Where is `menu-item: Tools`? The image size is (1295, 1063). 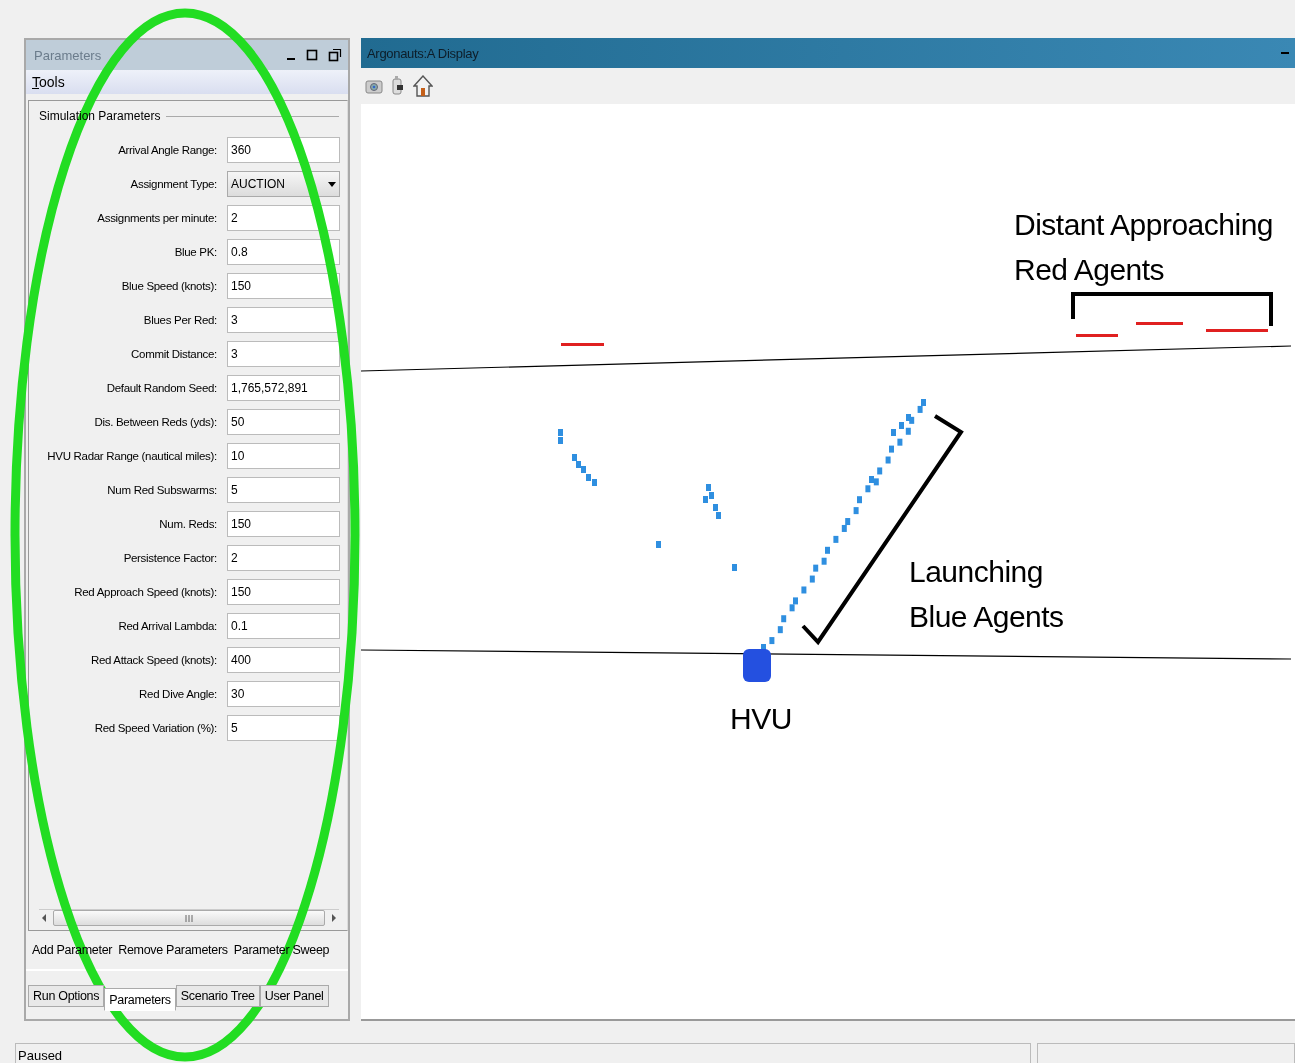
menu-item: Tools is located at coordinates (48, 82).